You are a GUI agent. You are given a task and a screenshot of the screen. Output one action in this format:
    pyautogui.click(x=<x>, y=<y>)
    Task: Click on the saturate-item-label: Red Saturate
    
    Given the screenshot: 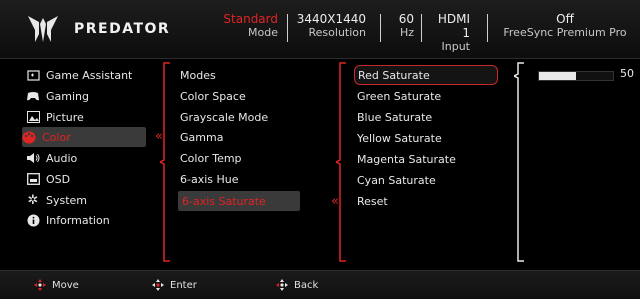 What is the action you would take?
    pyautogui.click(x=394, y=75)
    